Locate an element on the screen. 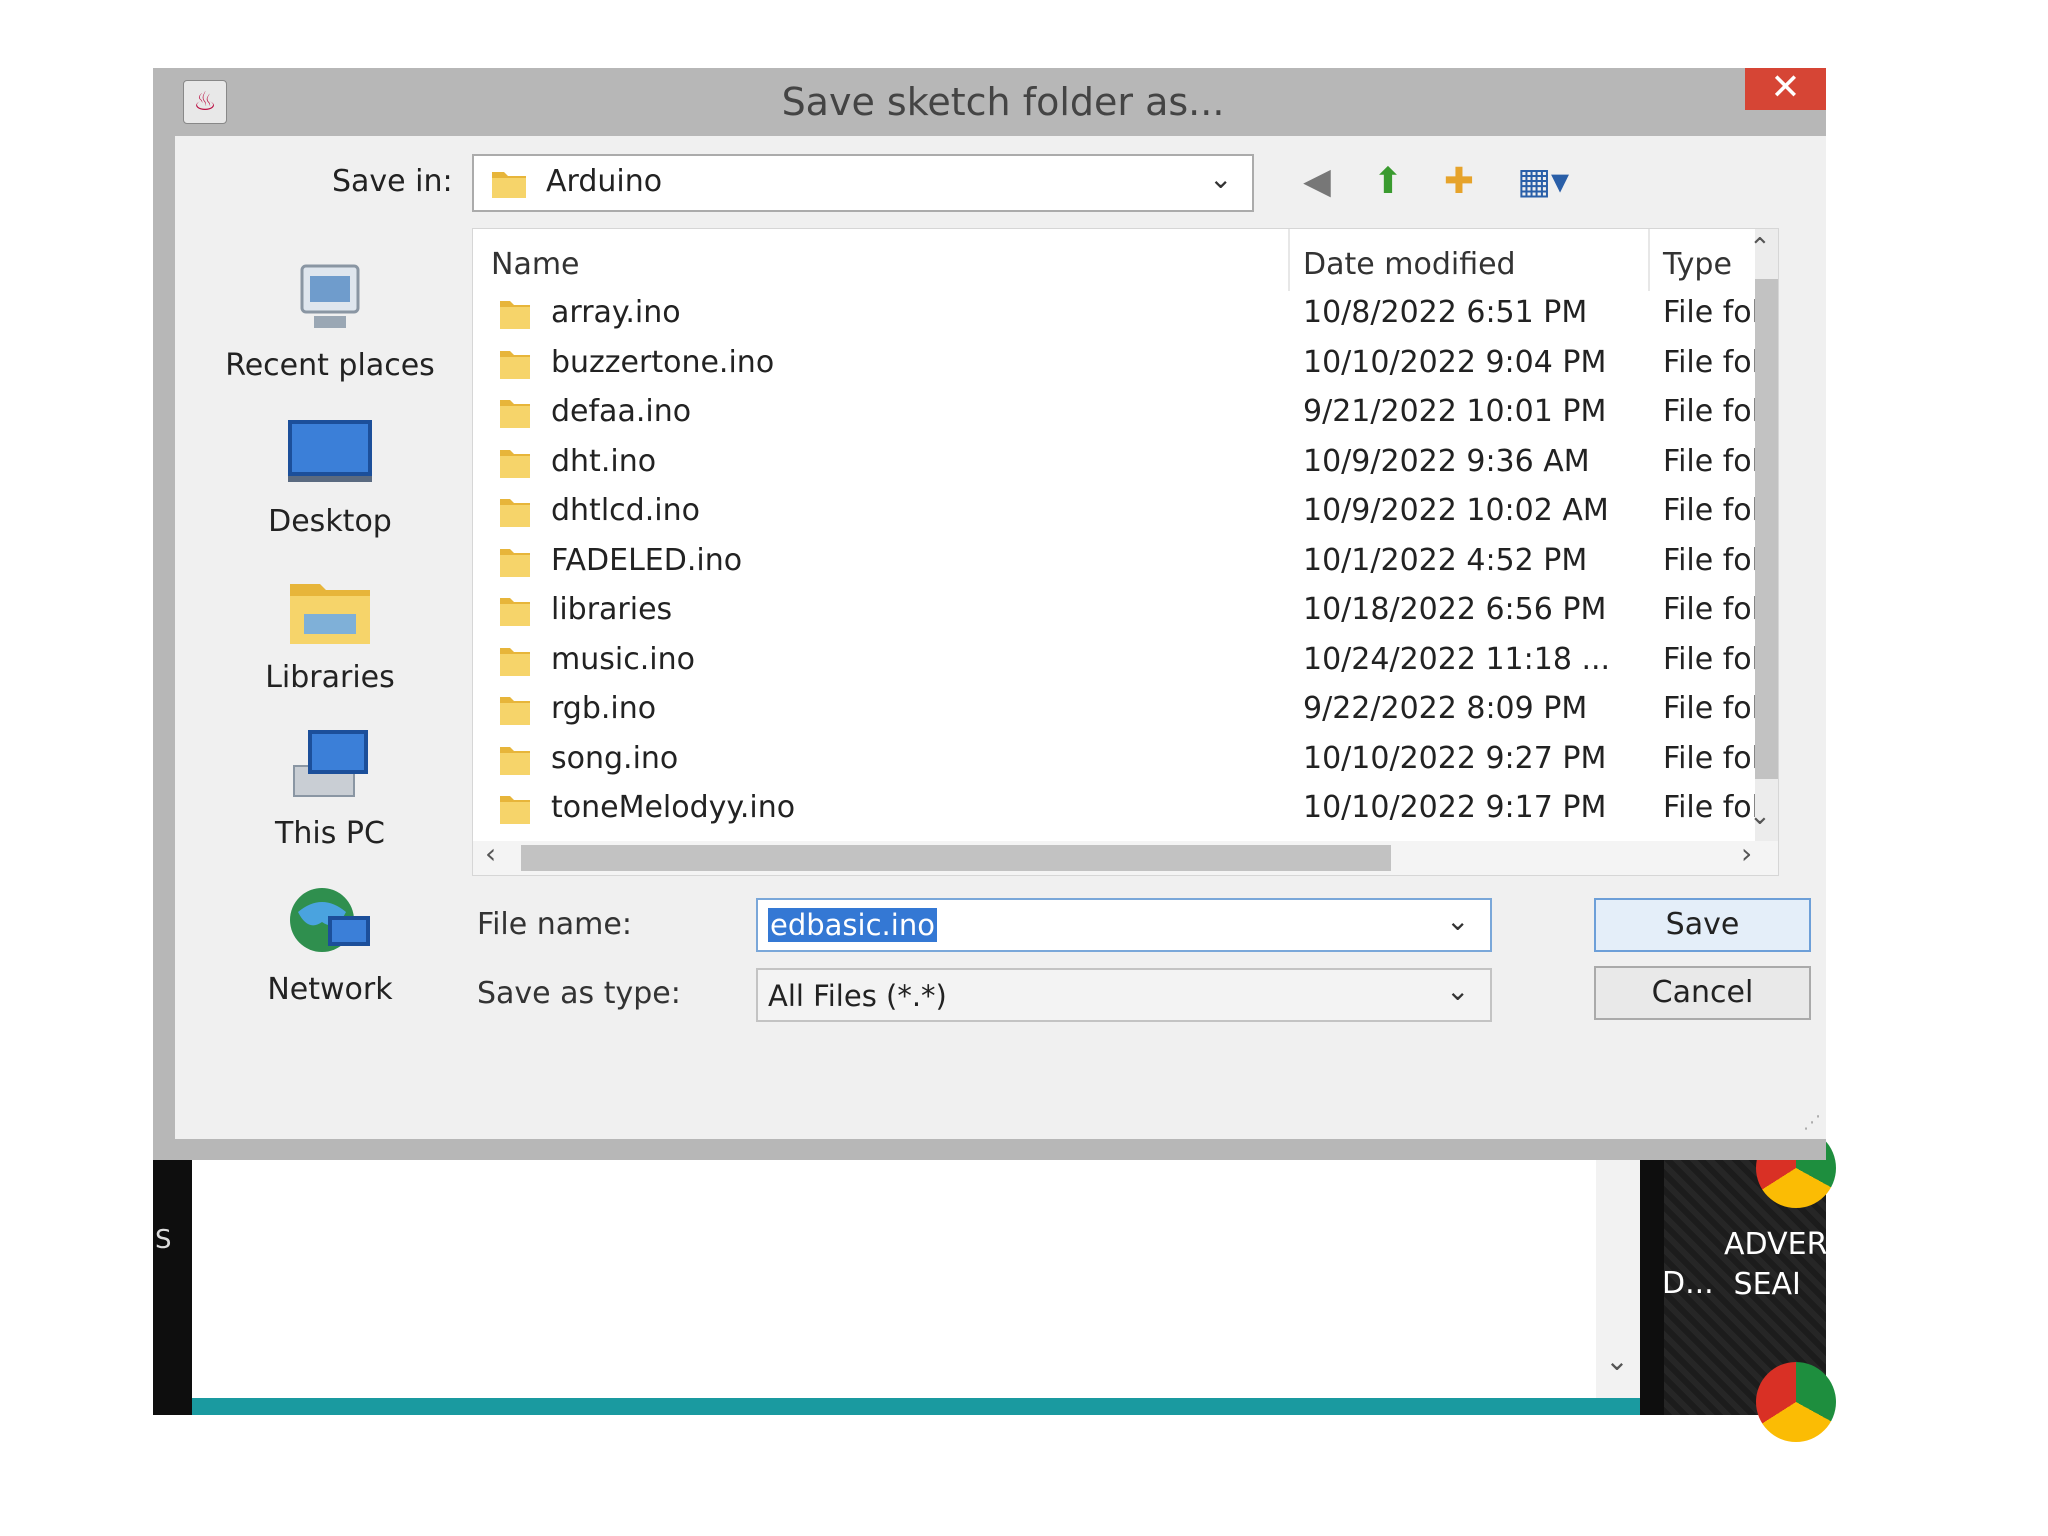  file-row: libraries 10/18/2022 6:56 PM File fol is located at coordinates (1114, 611).